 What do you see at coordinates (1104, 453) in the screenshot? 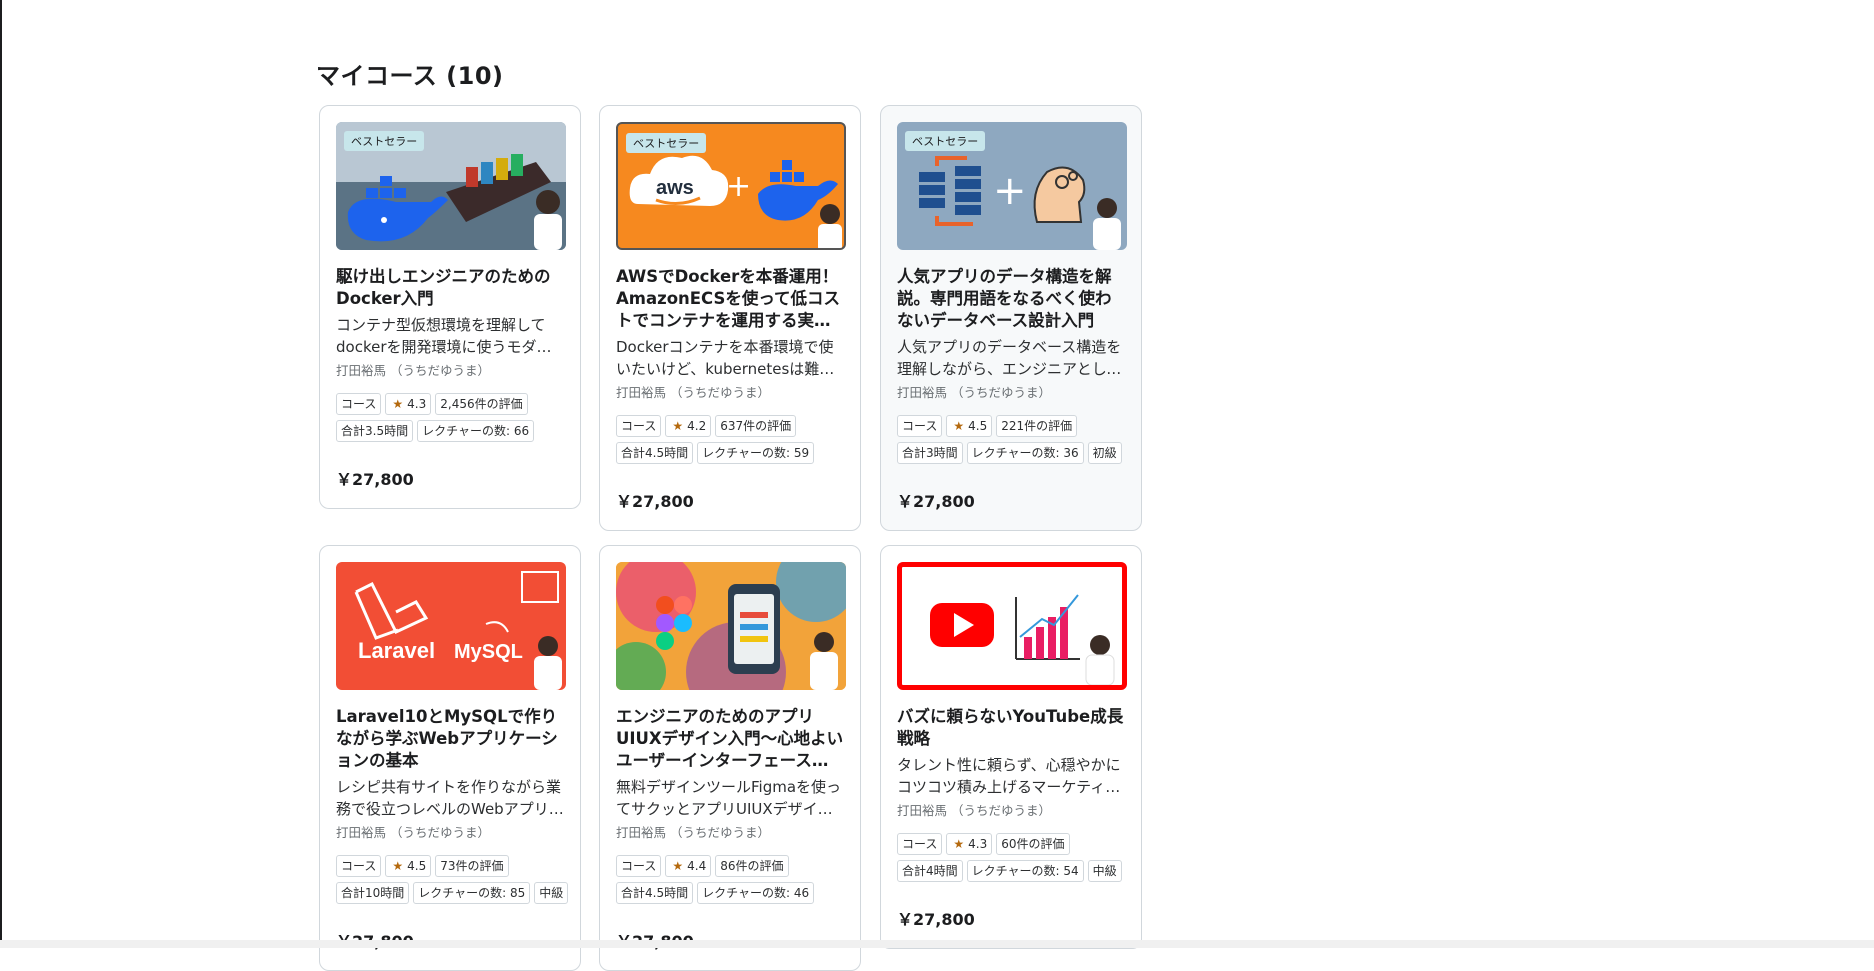
I see `level-tag: 初級` at bounding box center [1104, 453].